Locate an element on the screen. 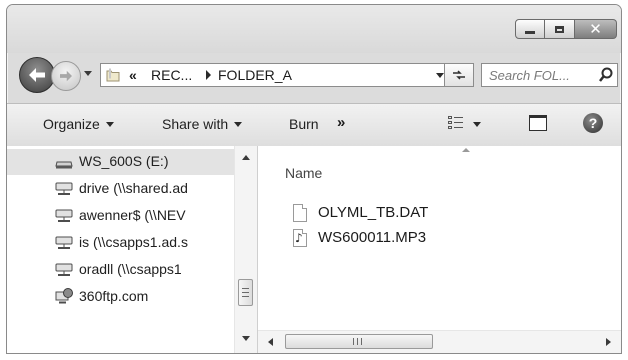  maximize-icon is located at coordinates (559, 29).